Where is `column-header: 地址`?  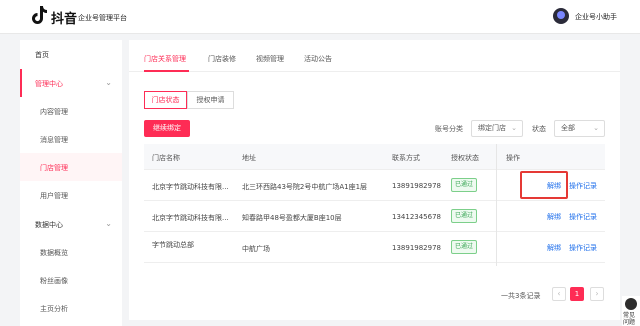 column-header: 地址 is located at coordinates (249, 158).